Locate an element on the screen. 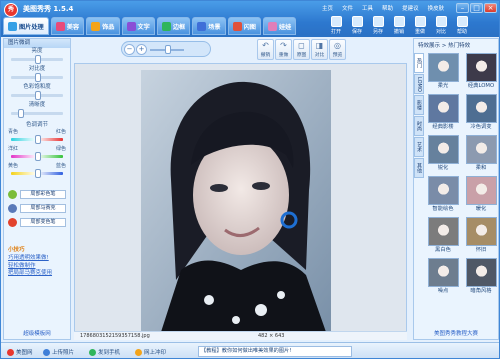  tab-image-edit: 图片处理 is located at coordinates (26, 26).